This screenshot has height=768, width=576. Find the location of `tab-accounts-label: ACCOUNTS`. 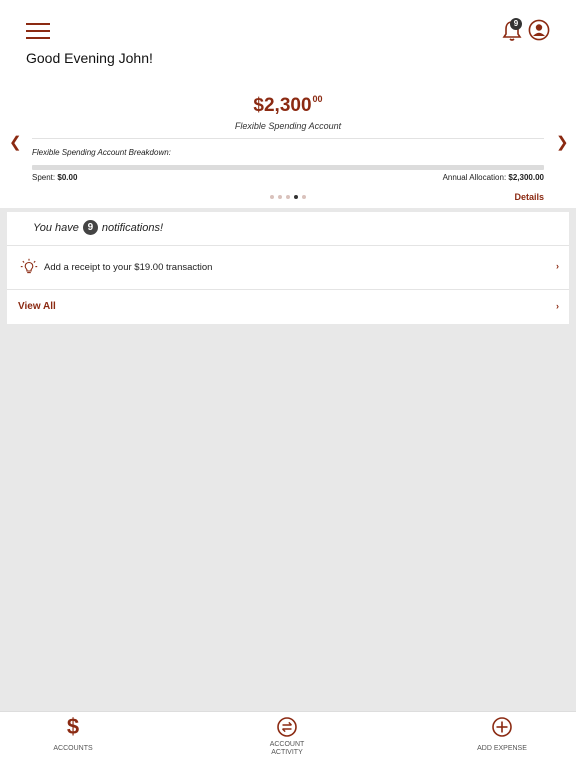

tab-accounts-label: ACCOUNTS is located at coordinates (73, 748).